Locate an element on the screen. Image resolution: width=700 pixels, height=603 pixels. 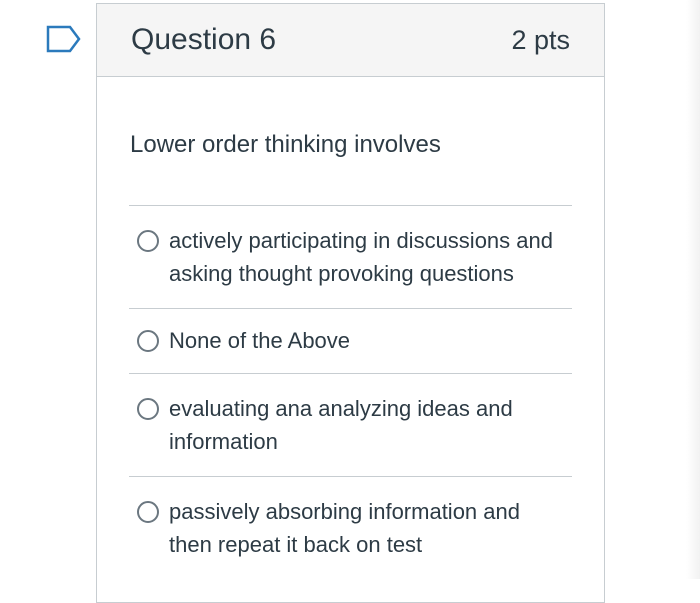
answer-option-2: None of the Above is located at coordinates (350, 340).